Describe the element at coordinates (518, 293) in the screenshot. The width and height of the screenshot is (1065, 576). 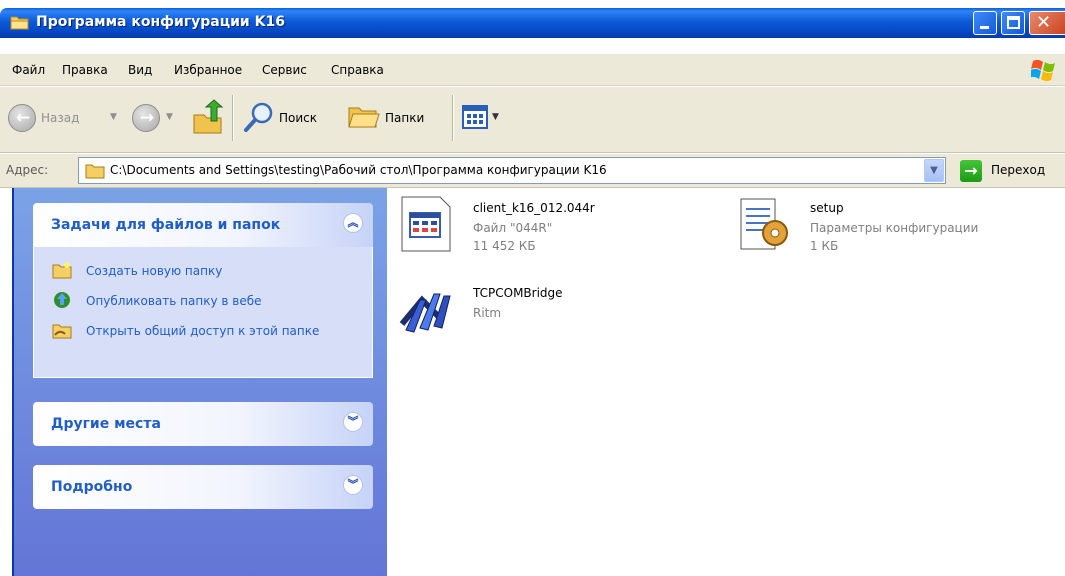
I see `file-name: TCPCOMBridge` at that location.